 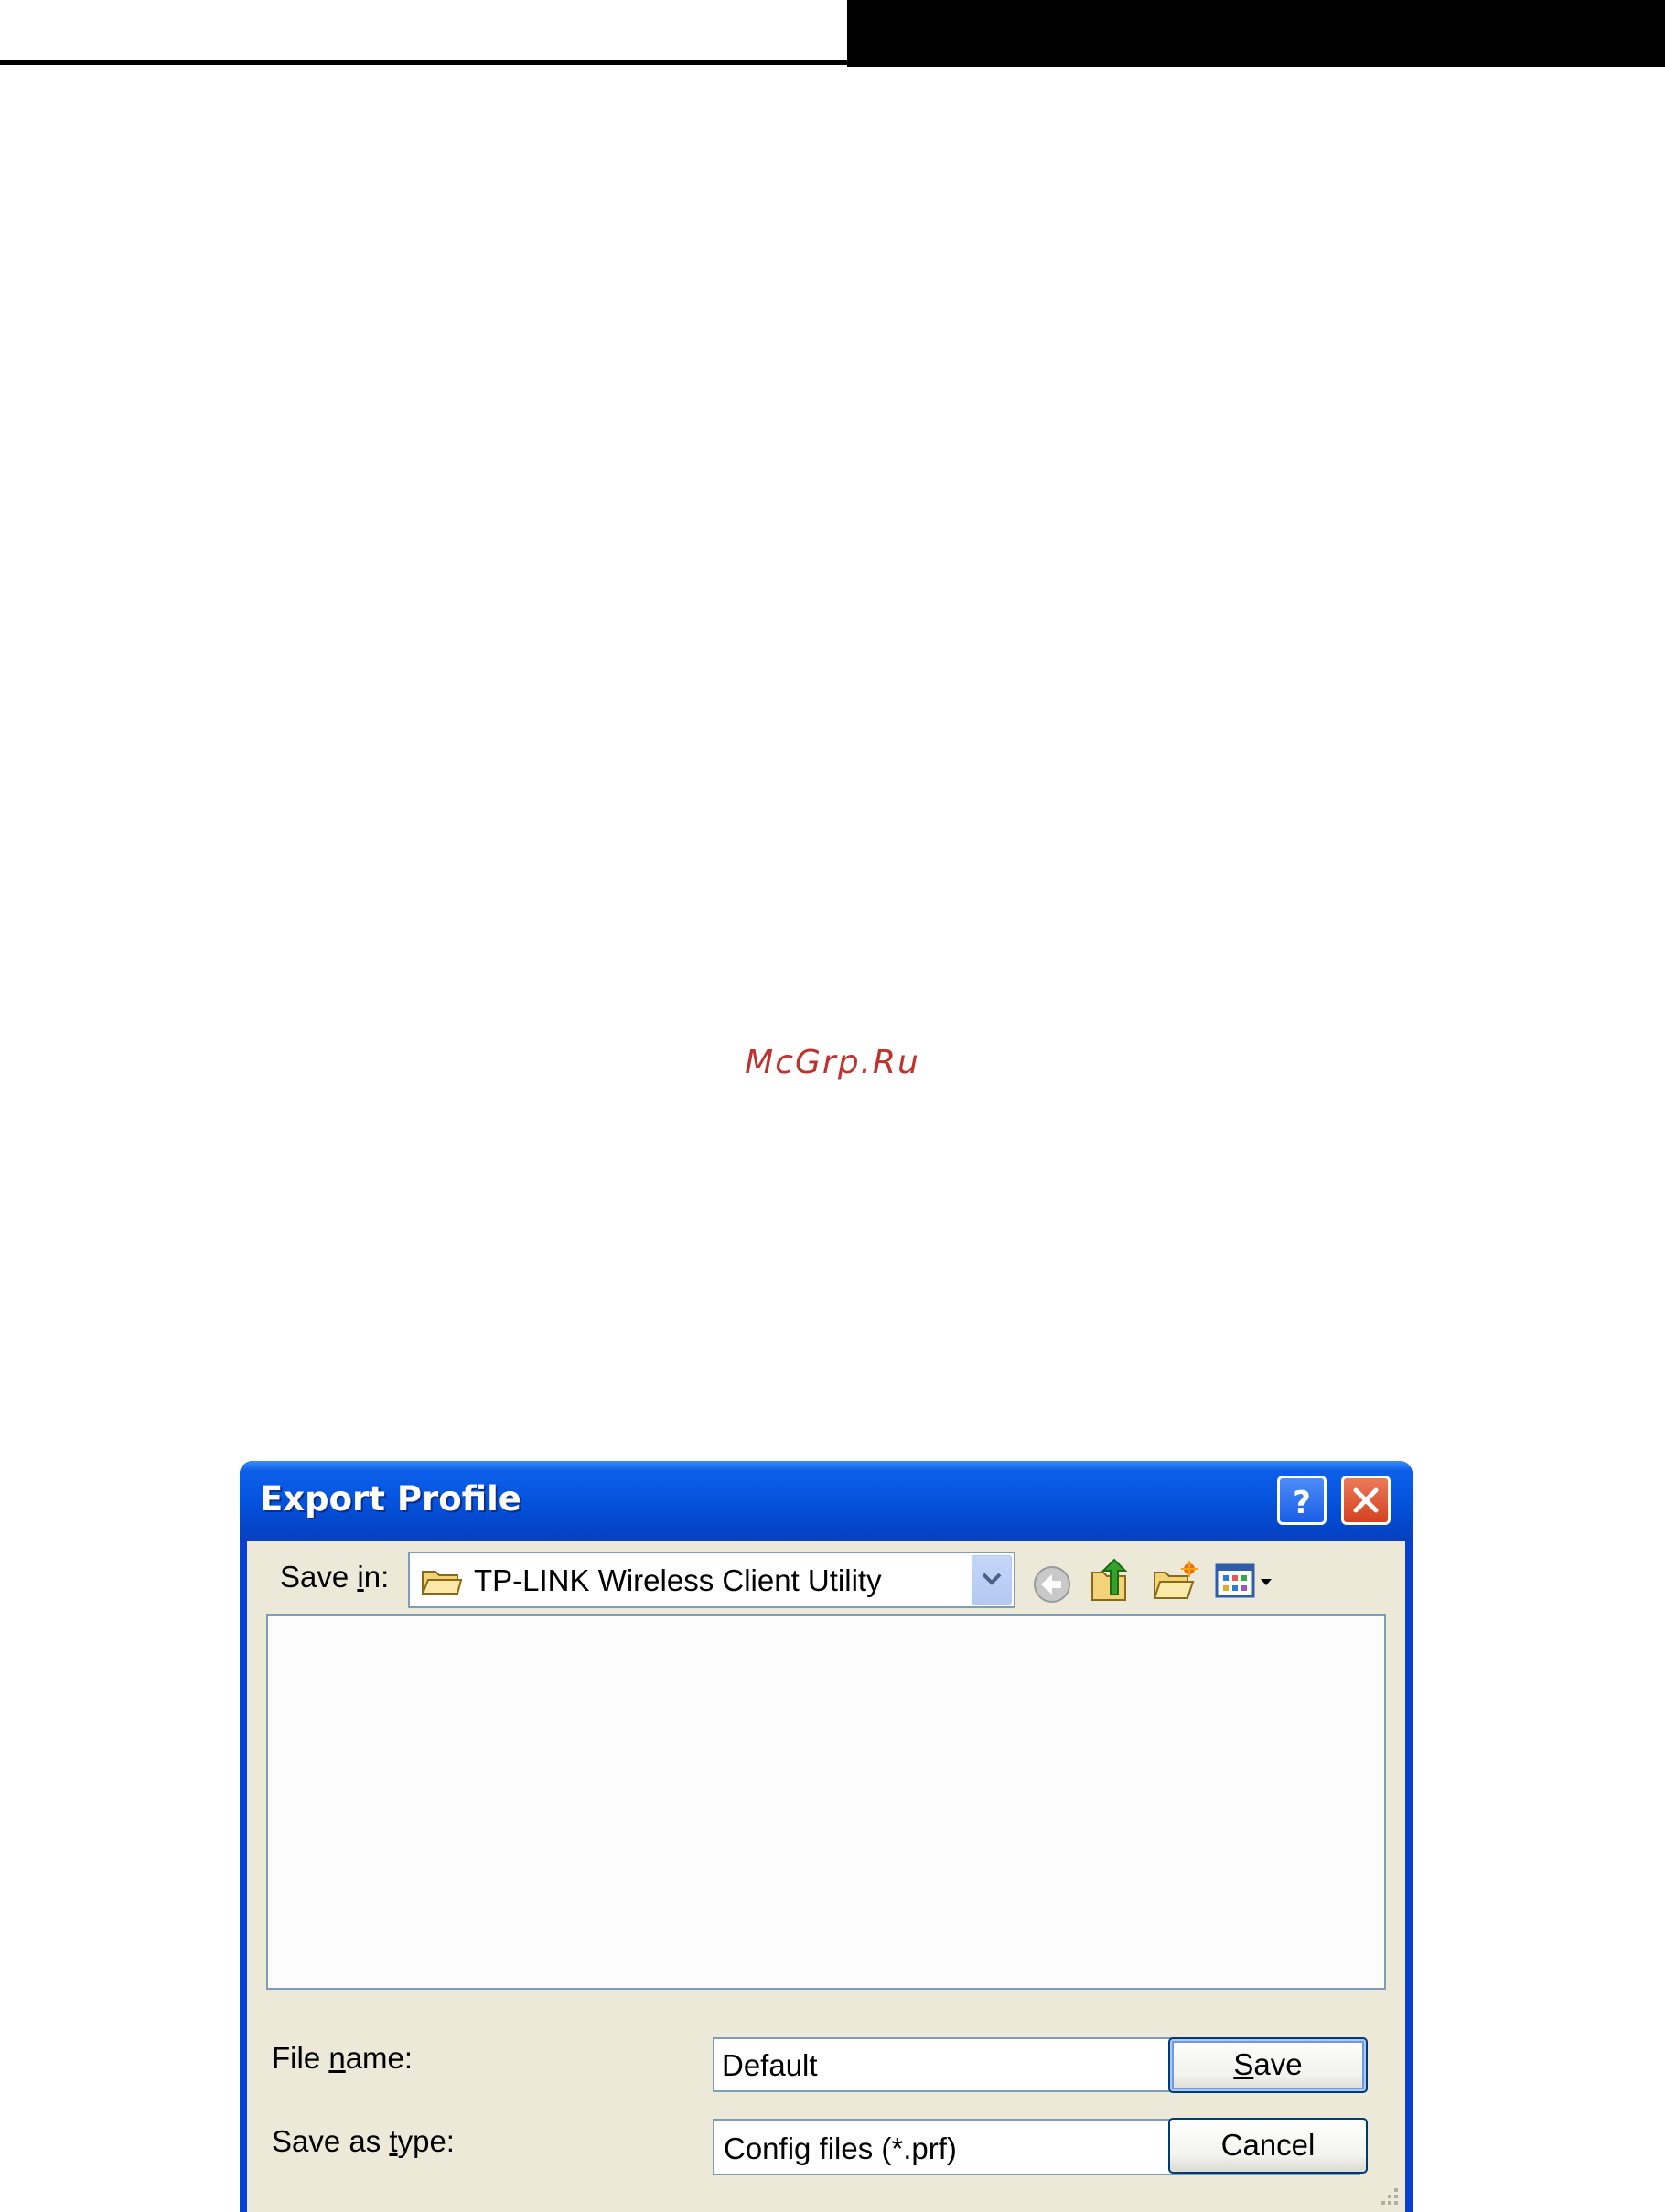 I want to click on save-as-type-label: Save as type:, so click(x=363, y=2141).